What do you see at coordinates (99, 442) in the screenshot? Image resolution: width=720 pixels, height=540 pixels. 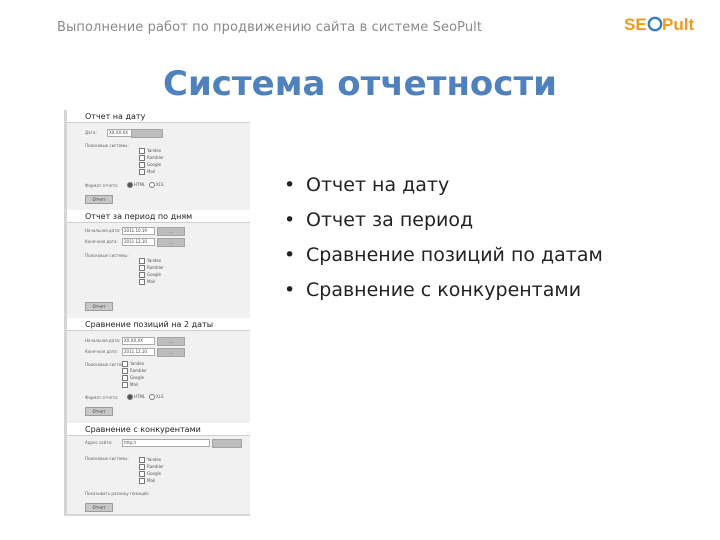 I see `site-address-label: Адрес сайта:` at bounding box center [99, 442].